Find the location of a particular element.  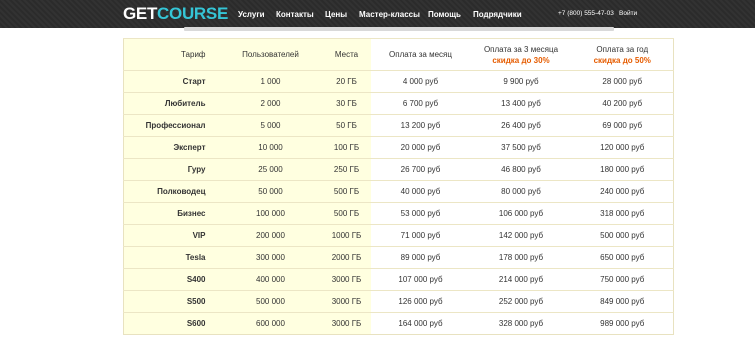

yearly-price-cell: 40 200 руб is located at coordinates (622, 103).